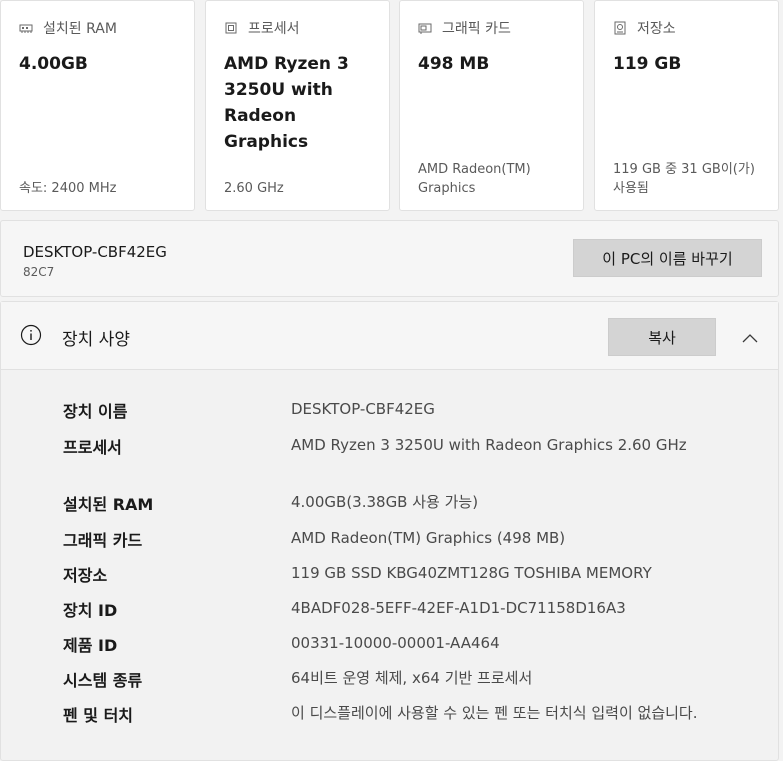  I want to click on ram-icon, so click(26, 28).